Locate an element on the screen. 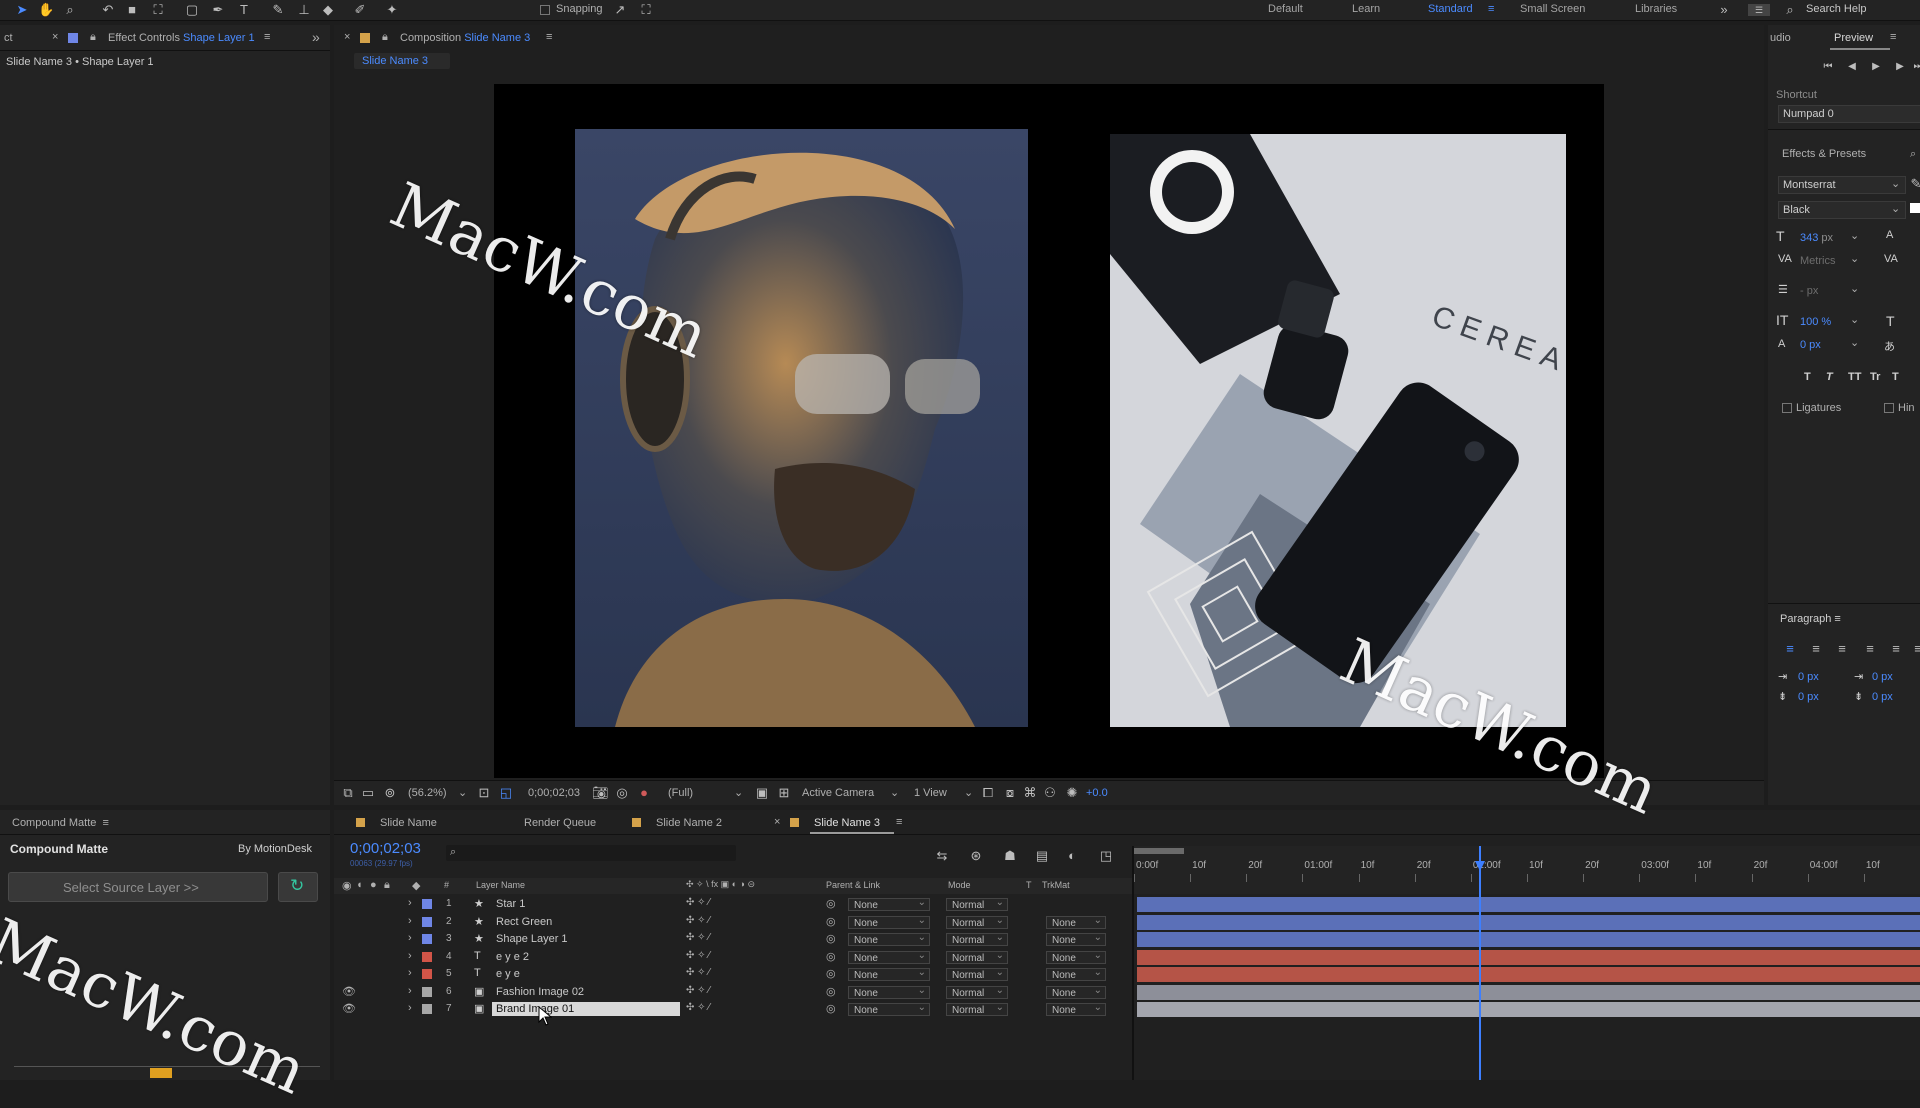  compound-matte-tab: Compound Matte ≡ is located at coordinates (60, 823).